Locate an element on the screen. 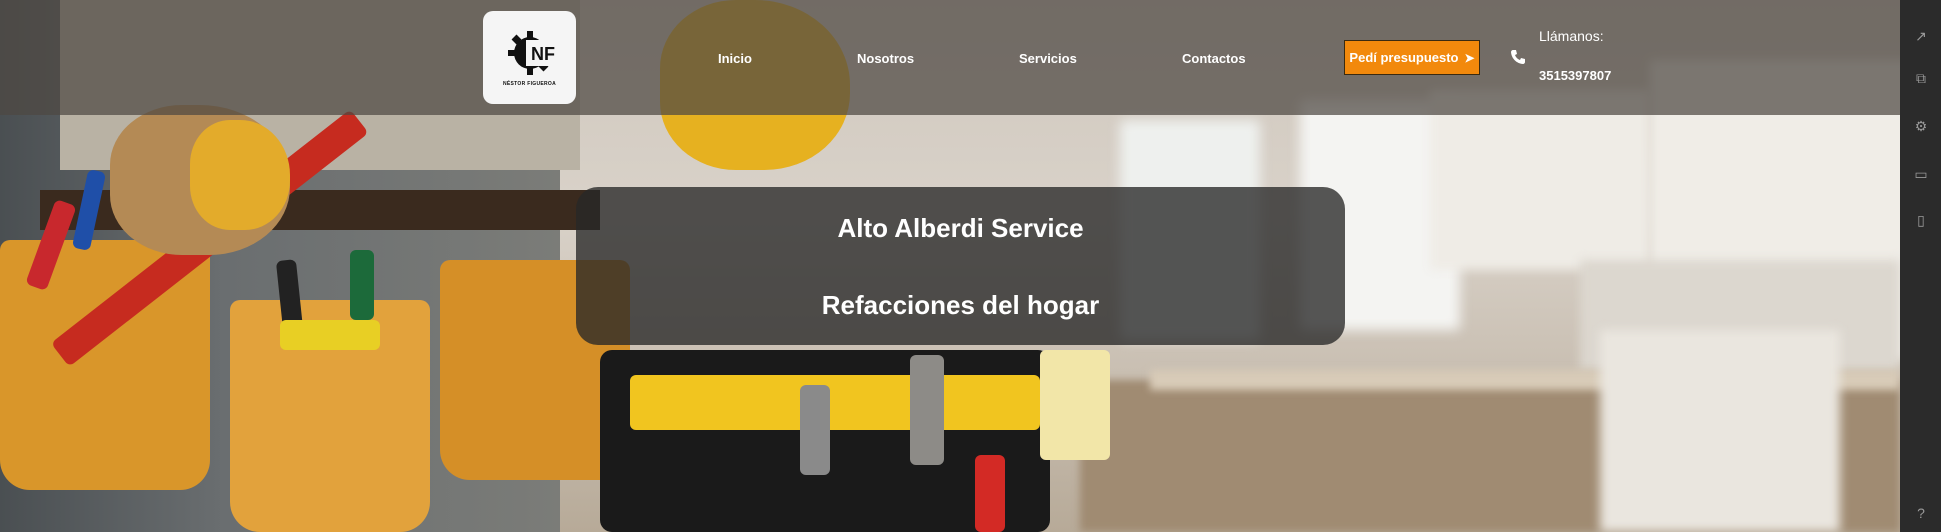  nav-nosotros: Nosotros is located at coordinates (885, 58).